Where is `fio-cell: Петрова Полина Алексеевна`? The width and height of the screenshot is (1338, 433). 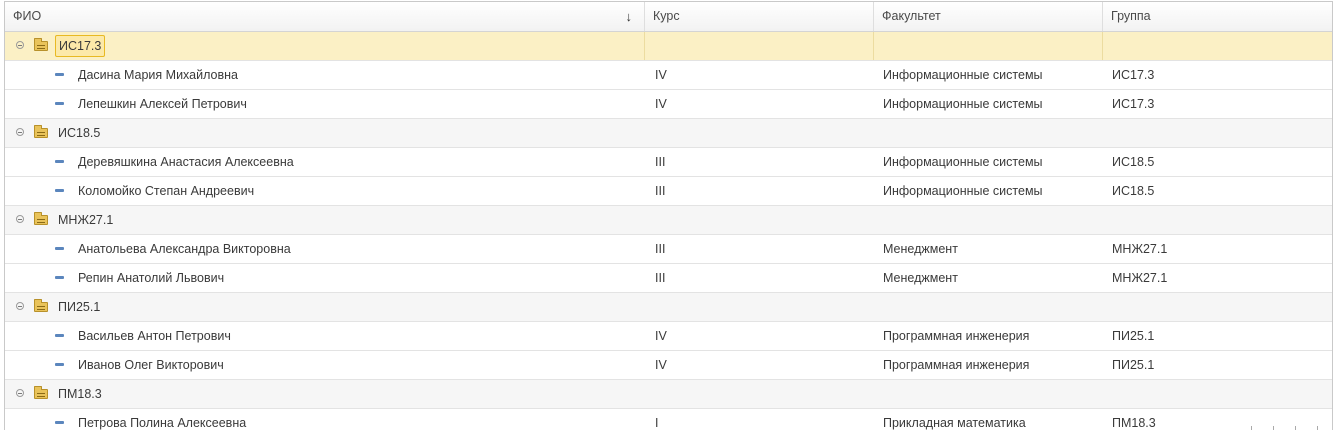
fio-cell: Петрова Полина Алексеевна is located at coordinates (325, 419).